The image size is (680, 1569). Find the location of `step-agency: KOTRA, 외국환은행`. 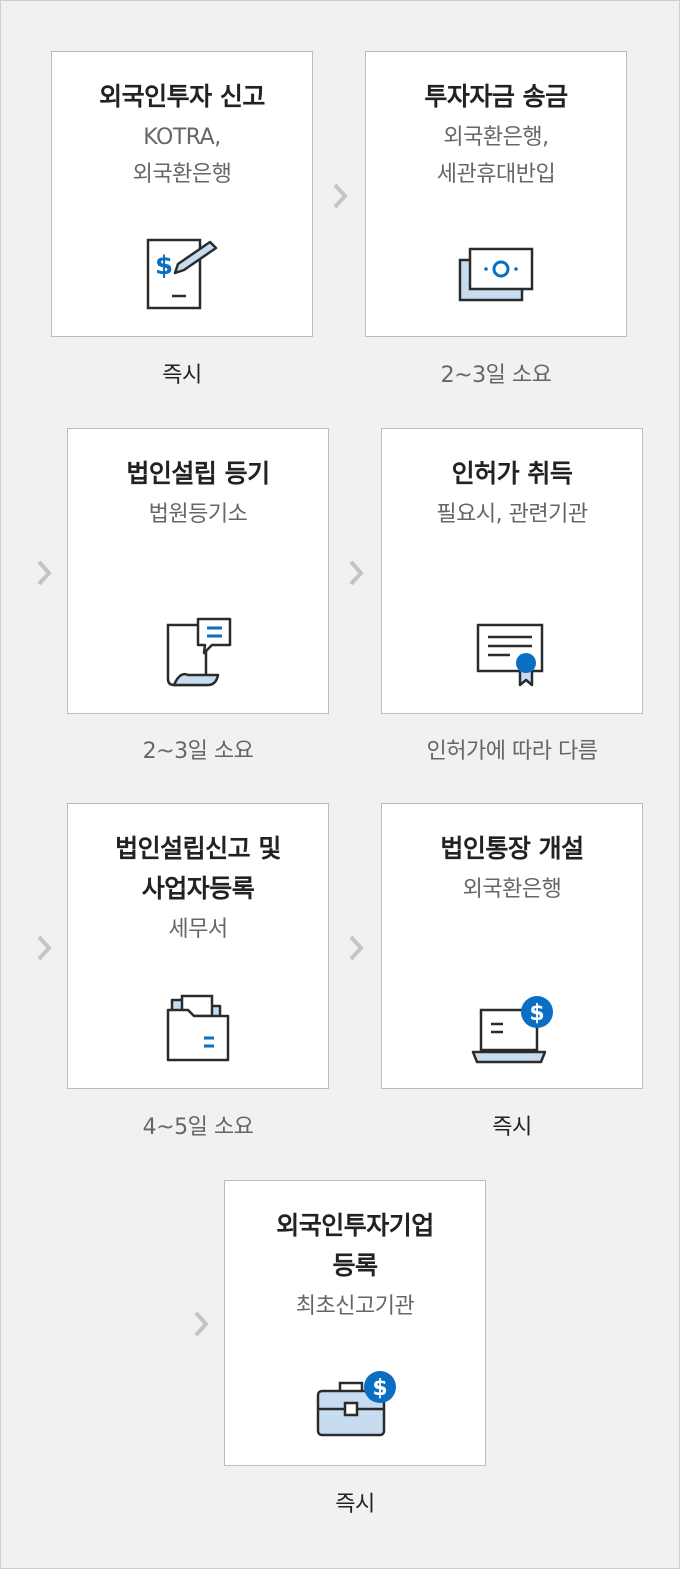

step-agency: KOTRA, 외국환은행 is located at coordinates (182, 156).